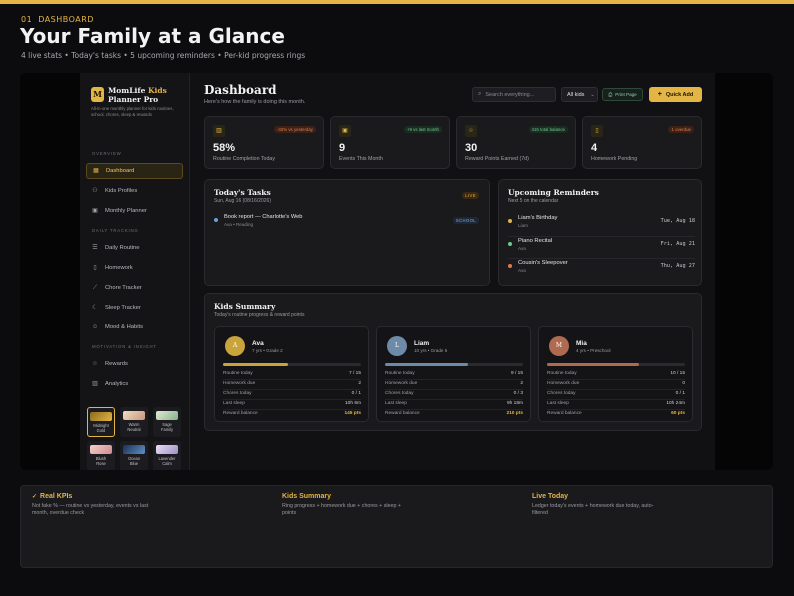  Describe the element at coordinates (592, 94) in the screenshot. I see `chevron-down-icon: ⌄` at that location.